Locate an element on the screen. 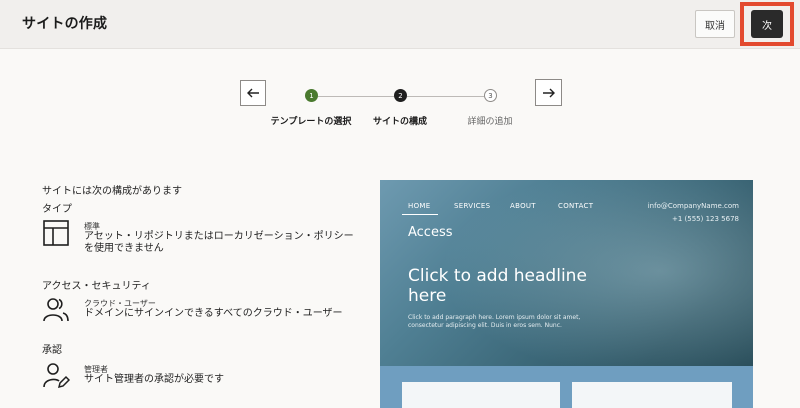  arrow-left-icon is located at coordinates (253, 93).